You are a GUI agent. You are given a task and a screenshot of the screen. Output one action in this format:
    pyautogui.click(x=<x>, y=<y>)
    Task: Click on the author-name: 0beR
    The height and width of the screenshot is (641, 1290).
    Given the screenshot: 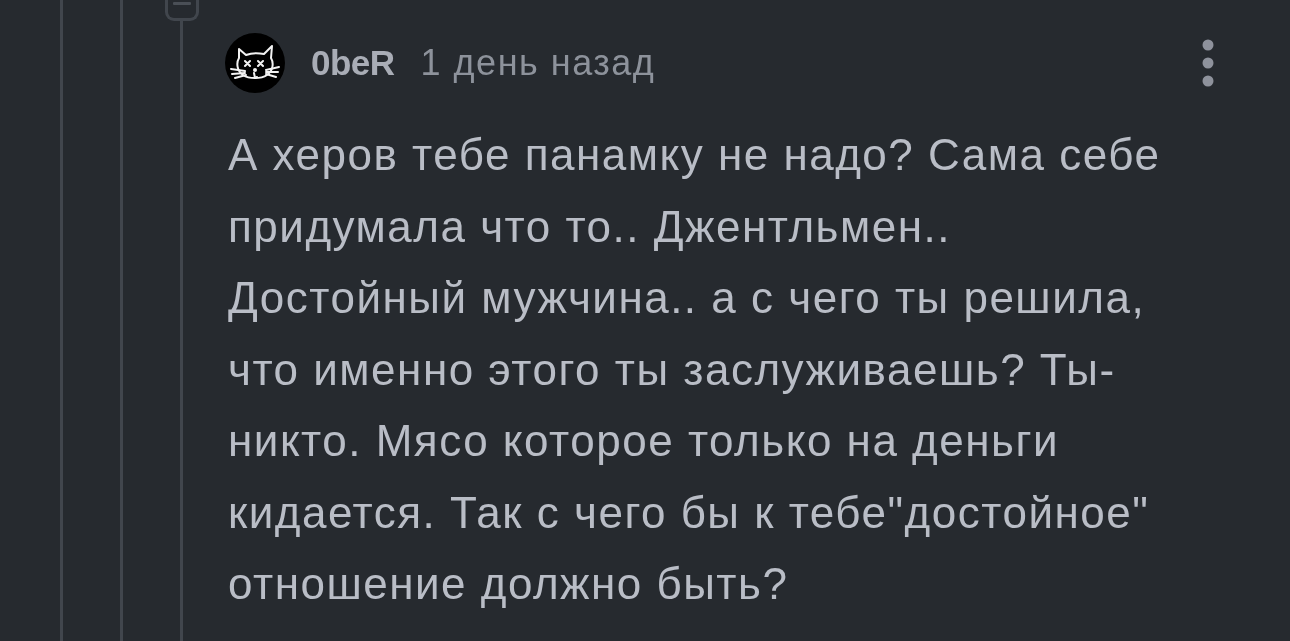 What is the action you would take?
    pyautogui.click(x=353, y=63)
    